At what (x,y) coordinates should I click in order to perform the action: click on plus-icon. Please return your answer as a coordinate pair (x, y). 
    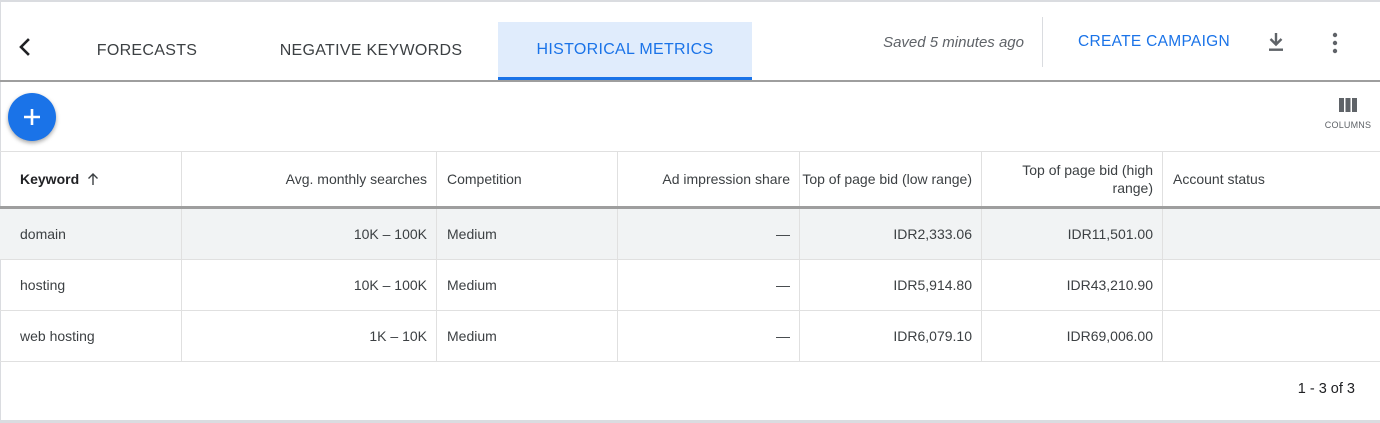
    Looking at the image, I should click on (32, 117).